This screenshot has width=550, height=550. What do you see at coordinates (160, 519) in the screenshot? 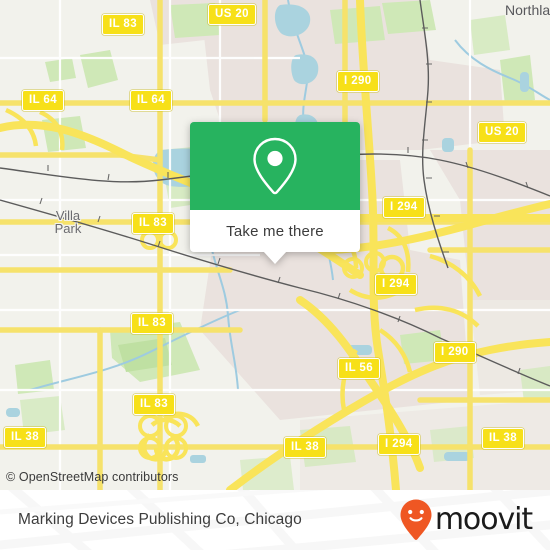
I see `page-title: Marking Devices Publishing Co, Chicago` at bounding box center [160, 519].